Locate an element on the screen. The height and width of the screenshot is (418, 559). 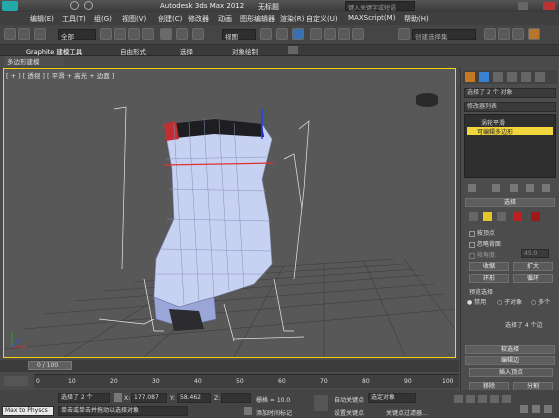
time-slider: 0 / 100 is located at coordinates (229, 366).